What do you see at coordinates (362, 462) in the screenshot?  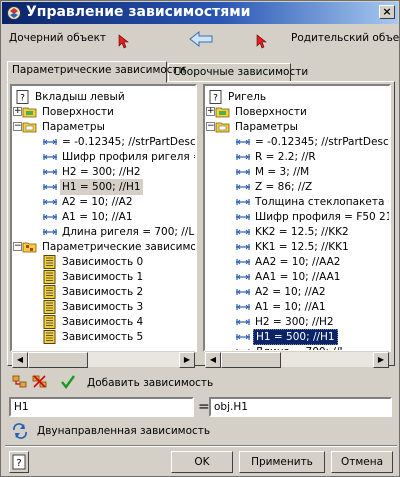 I see `cancel-button: Отмена` at bounding box center [362, 462].